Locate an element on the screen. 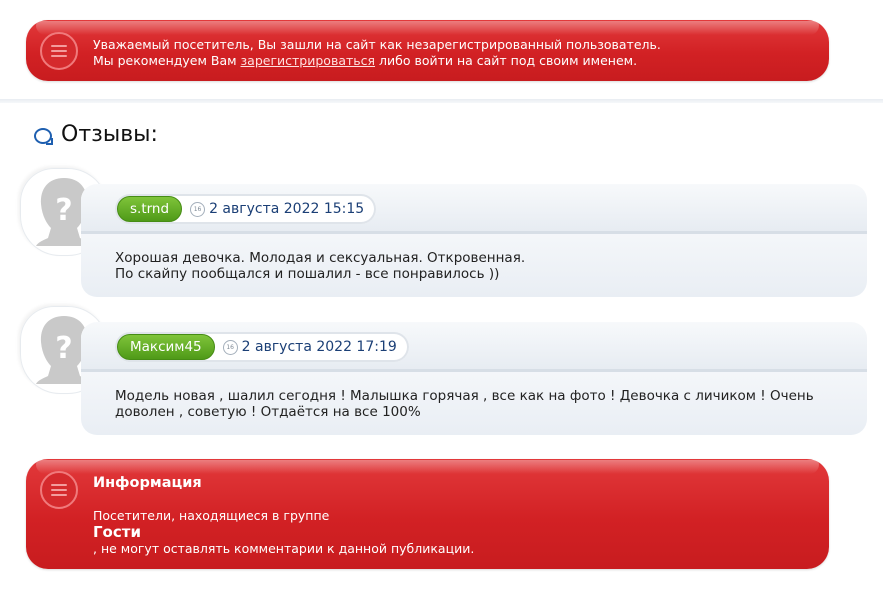  guest-notice-line2-start: Мы рекомендуем Вам is located at coordinates (167, 60).